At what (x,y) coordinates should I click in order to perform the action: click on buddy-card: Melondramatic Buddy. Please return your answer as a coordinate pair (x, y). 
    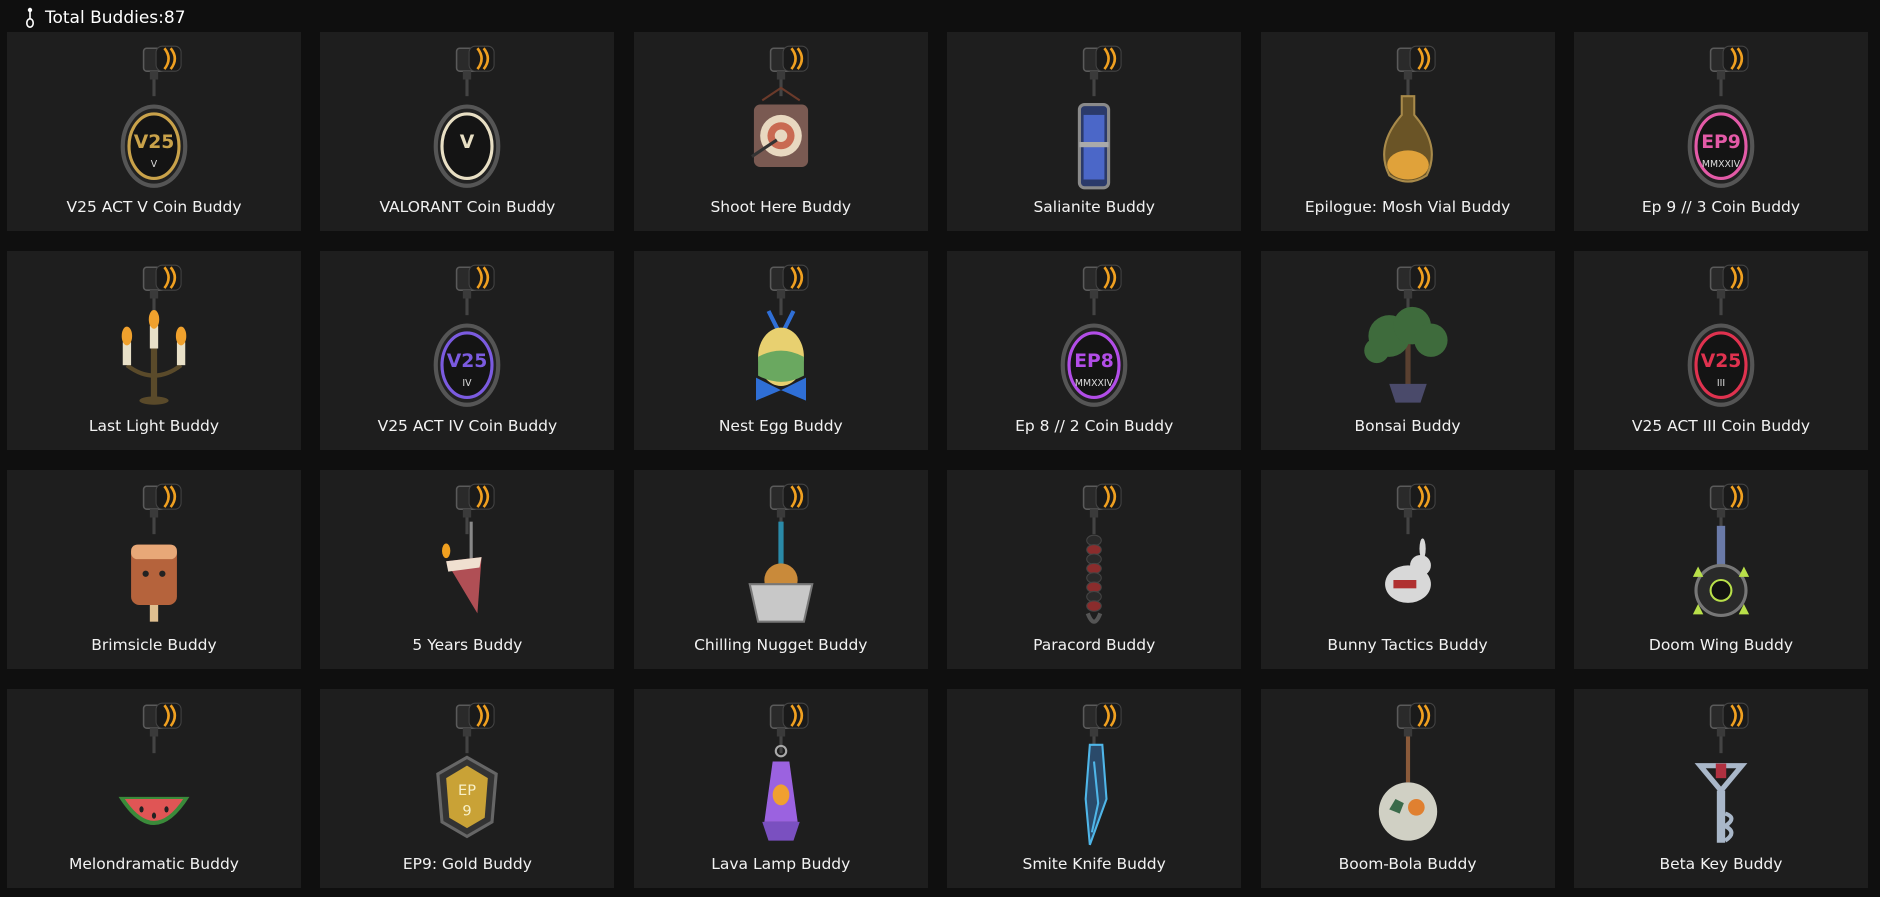
    Looking at the image, I should click on (154, 788).